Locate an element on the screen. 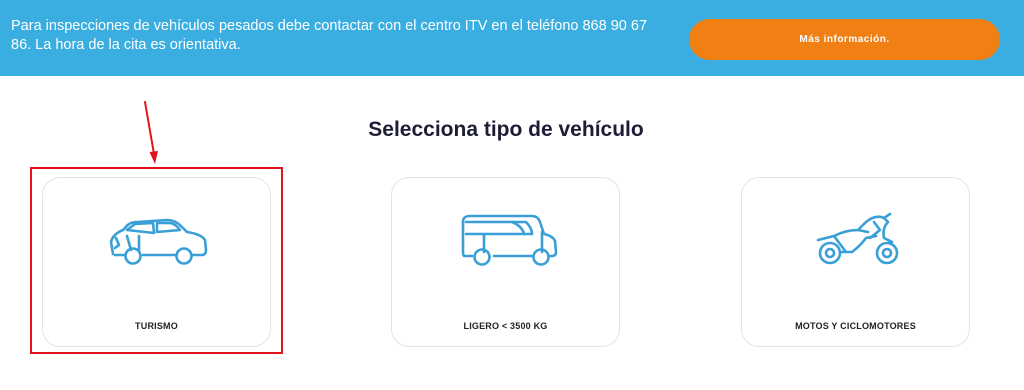 Image resolution: width=1024 pixels, height=390 pixels. van-icon is located at coordinates (509, 240).